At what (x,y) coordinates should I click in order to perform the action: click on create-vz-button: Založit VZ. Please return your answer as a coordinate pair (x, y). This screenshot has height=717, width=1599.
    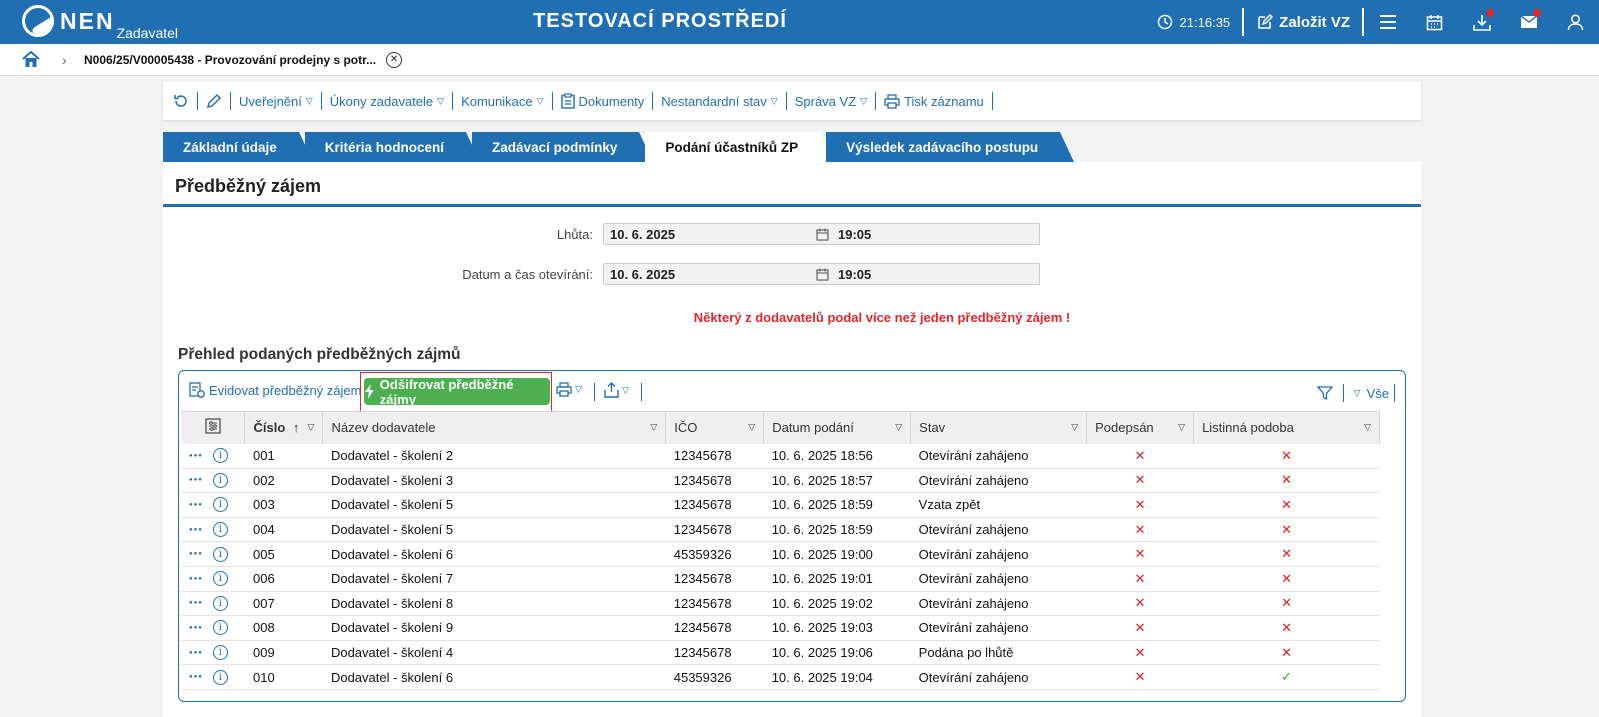
    Looking at the image, I should click on (1303, 22).